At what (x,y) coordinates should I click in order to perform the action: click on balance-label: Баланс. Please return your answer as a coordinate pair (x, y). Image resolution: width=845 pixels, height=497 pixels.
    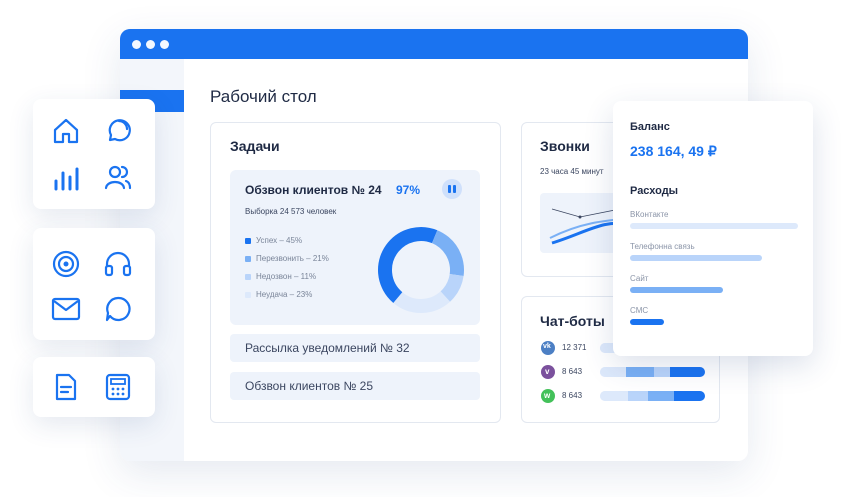
    Looking at the image, I should click on (650, 127).